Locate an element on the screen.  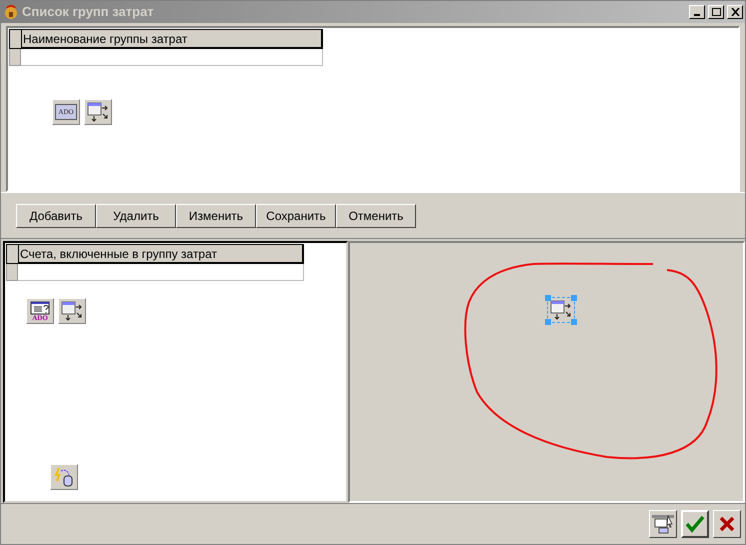
column-header: Счета, включенные в группу затрат is located at coordinates (161, 254).